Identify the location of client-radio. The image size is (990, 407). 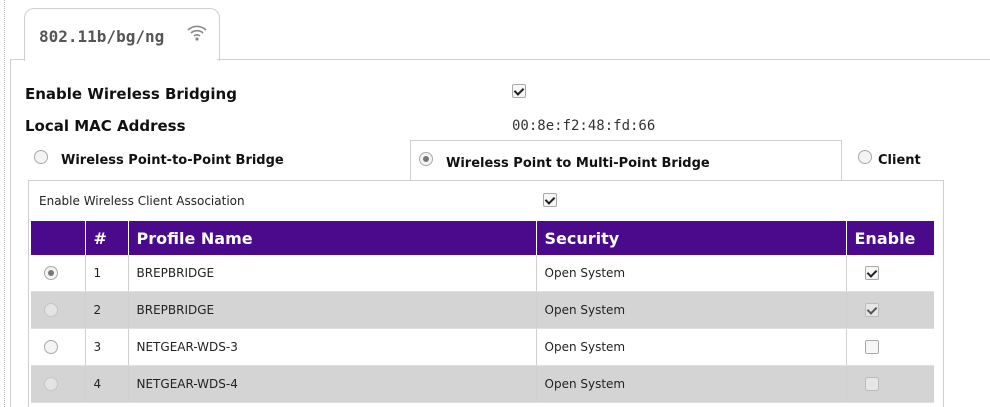
(865, 157).